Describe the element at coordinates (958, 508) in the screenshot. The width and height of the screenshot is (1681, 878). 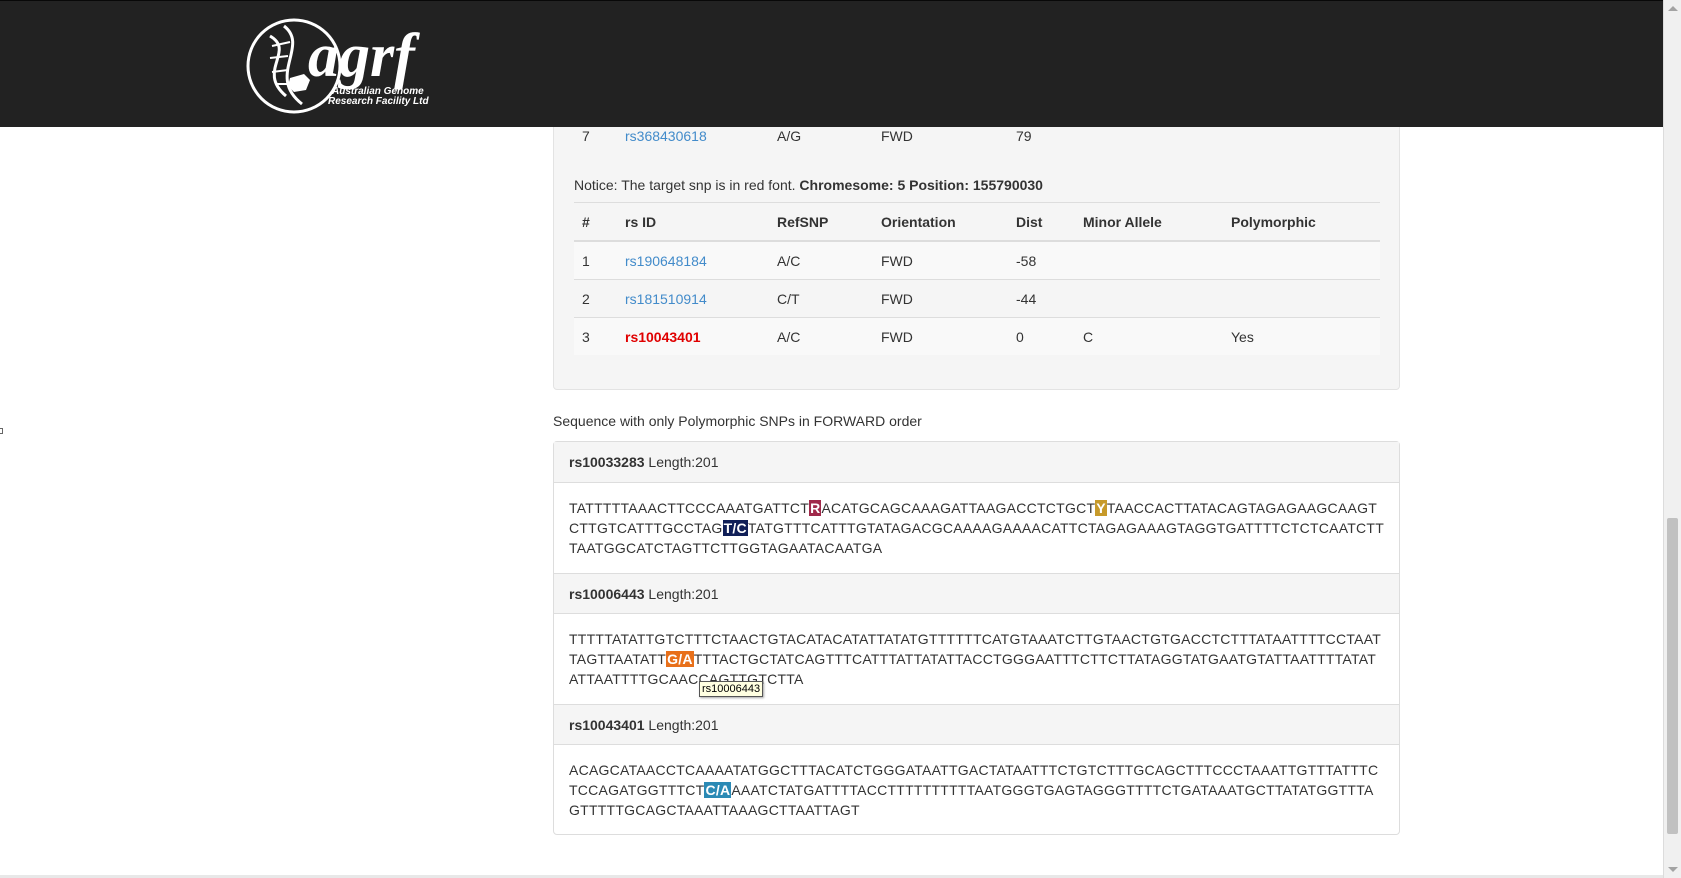
I see `sequence-text: ACATGCAGCAAAGATTAAGACCTCTGCT` at that location.